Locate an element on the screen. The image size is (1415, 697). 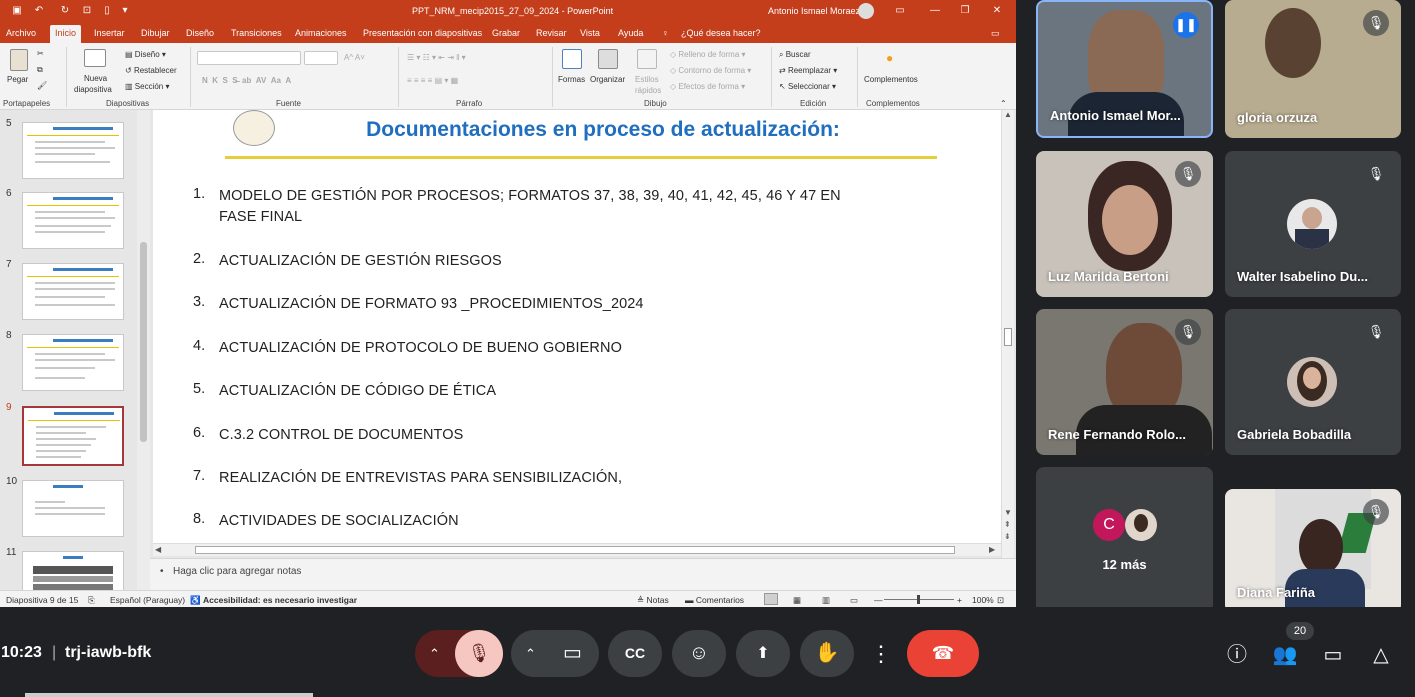
section-button: ▥ Sección ▾ is located at coordinates (147, 86).